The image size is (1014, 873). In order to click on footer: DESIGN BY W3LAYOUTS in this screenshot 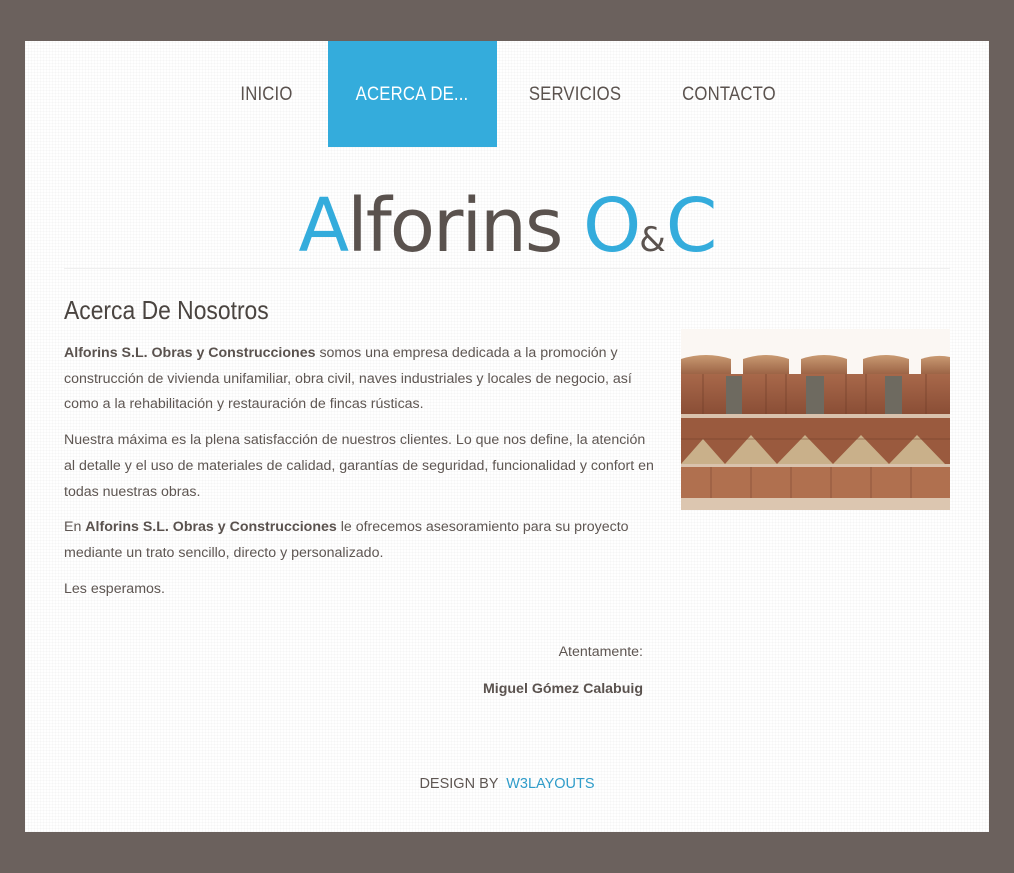, I will do `click(507, 784)`.